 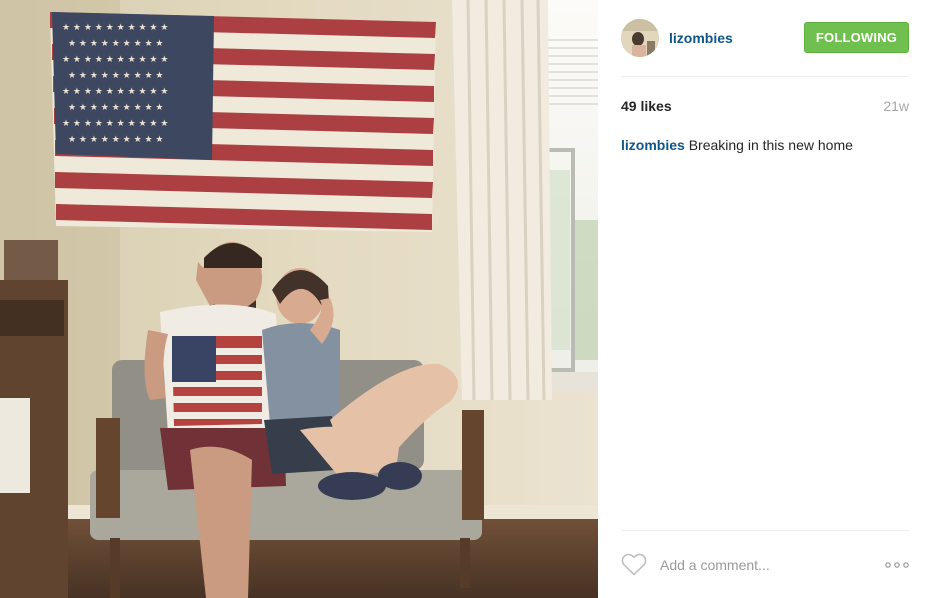 What do you see at coordinates (765, 38) in the screenshot?
I see `post-header: lizombies FOLLOWING` at bounding box center [765, 38].